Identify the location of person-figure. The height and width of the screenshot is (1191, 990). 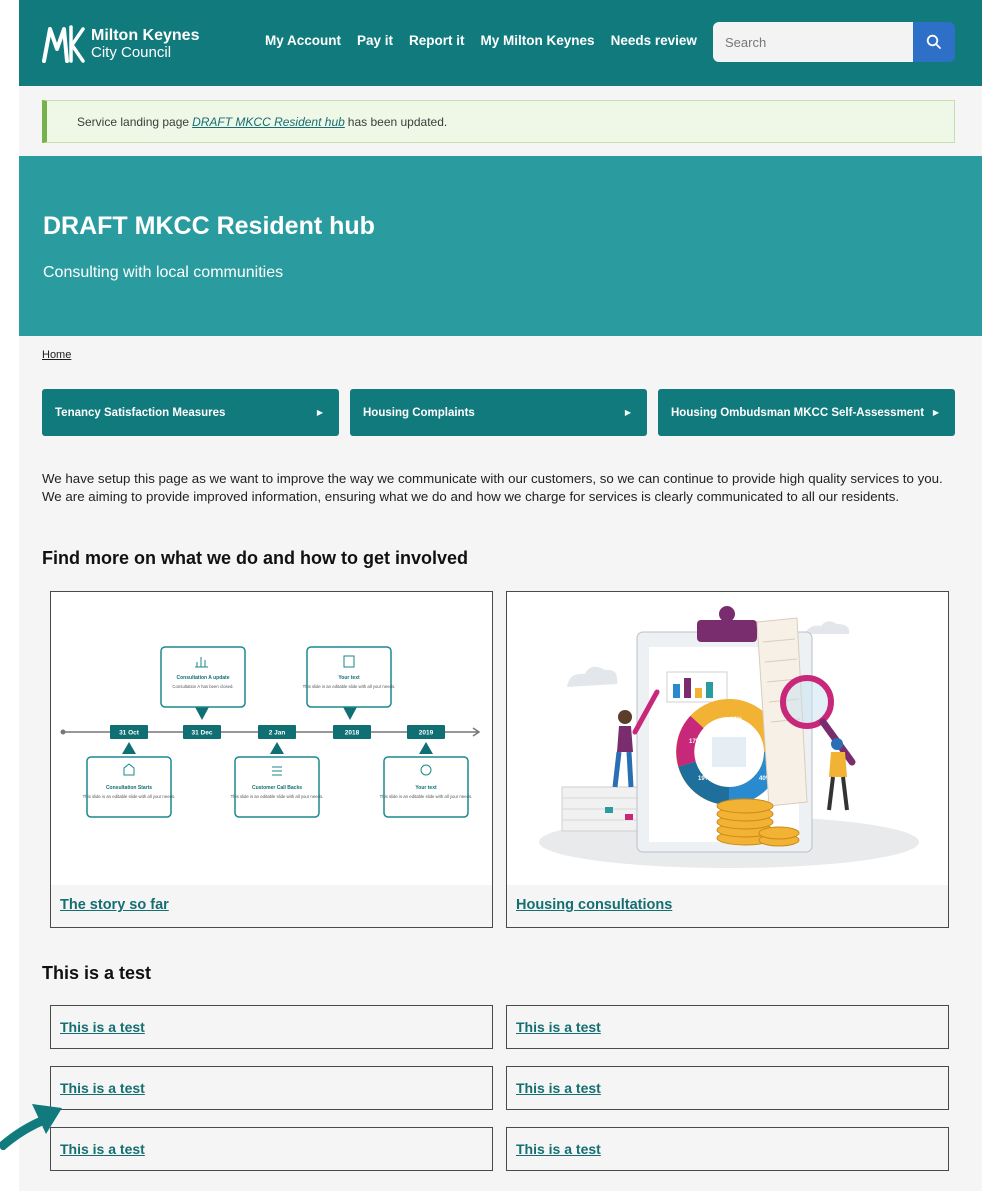
(625, 717).